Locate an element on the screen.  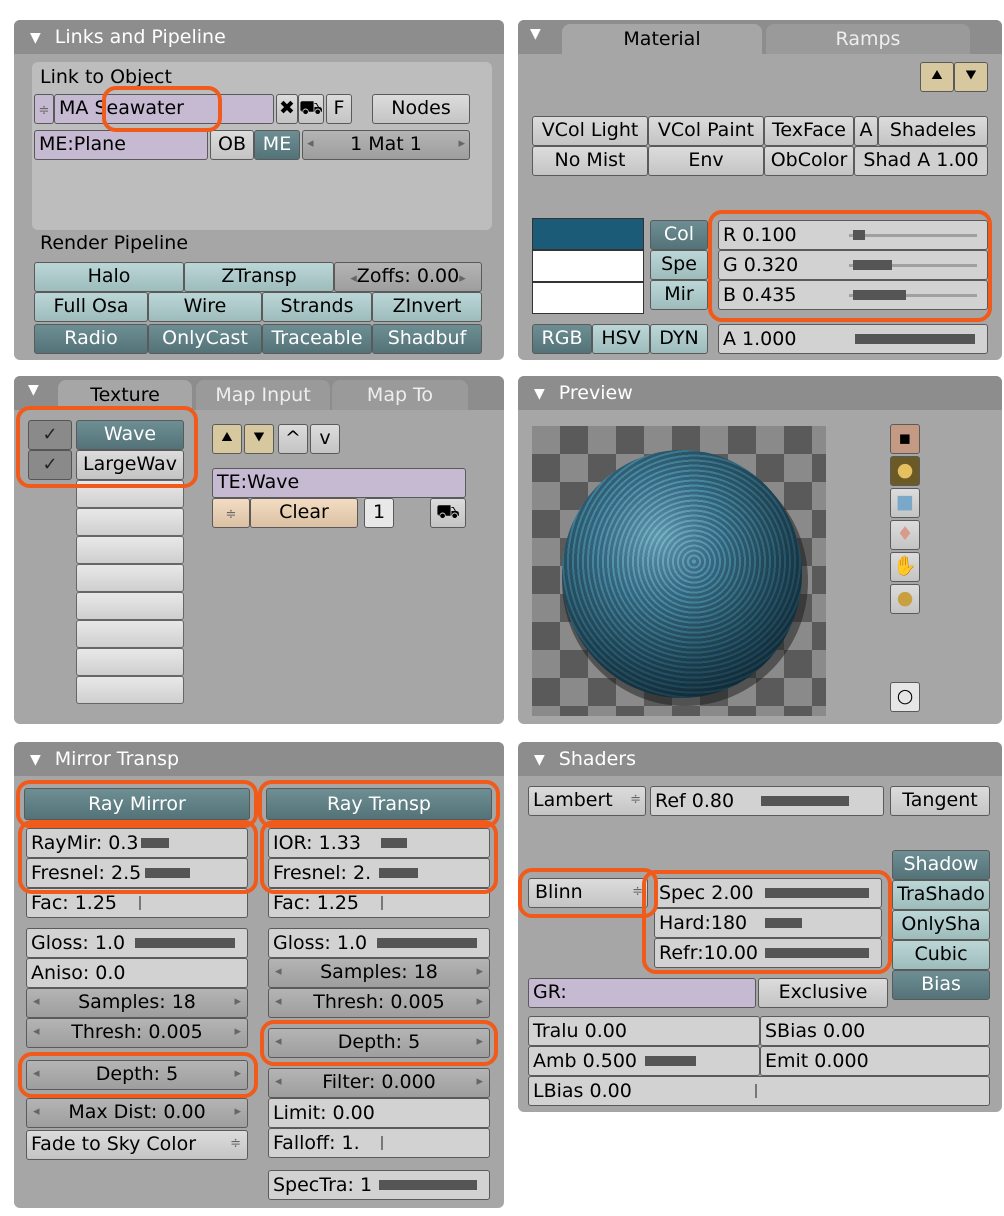
full-osa-button: Full Osa is located at coordinates (91, 307).